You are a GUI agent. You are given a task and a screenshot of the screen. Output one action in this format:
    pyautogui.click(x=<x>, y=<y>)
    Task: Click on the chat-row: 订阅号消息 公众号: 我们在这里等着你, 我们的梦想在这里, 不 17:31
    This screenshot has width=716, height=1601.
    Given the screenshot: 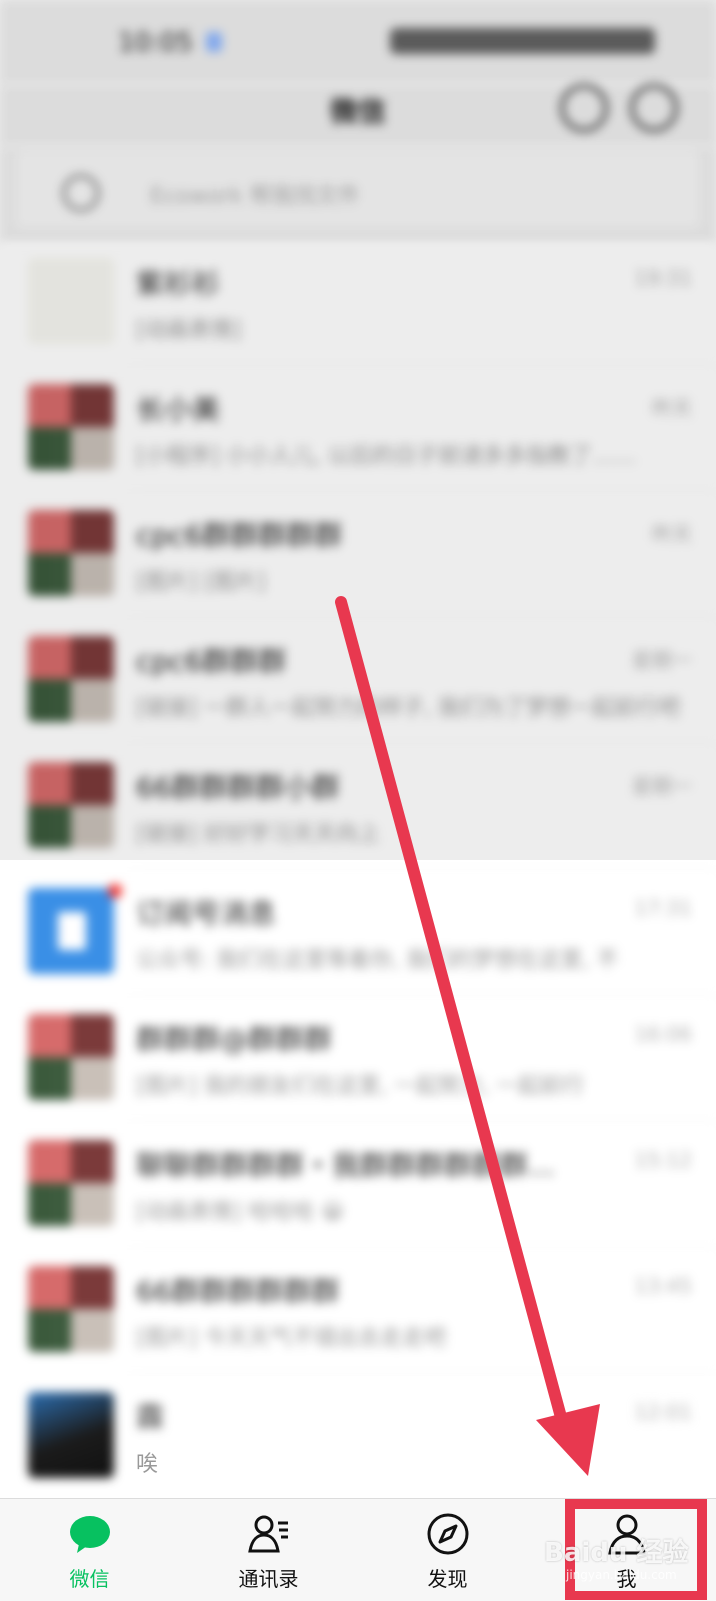 What is the action you would take?
    pyautogui.click(x=358, y=935)
    